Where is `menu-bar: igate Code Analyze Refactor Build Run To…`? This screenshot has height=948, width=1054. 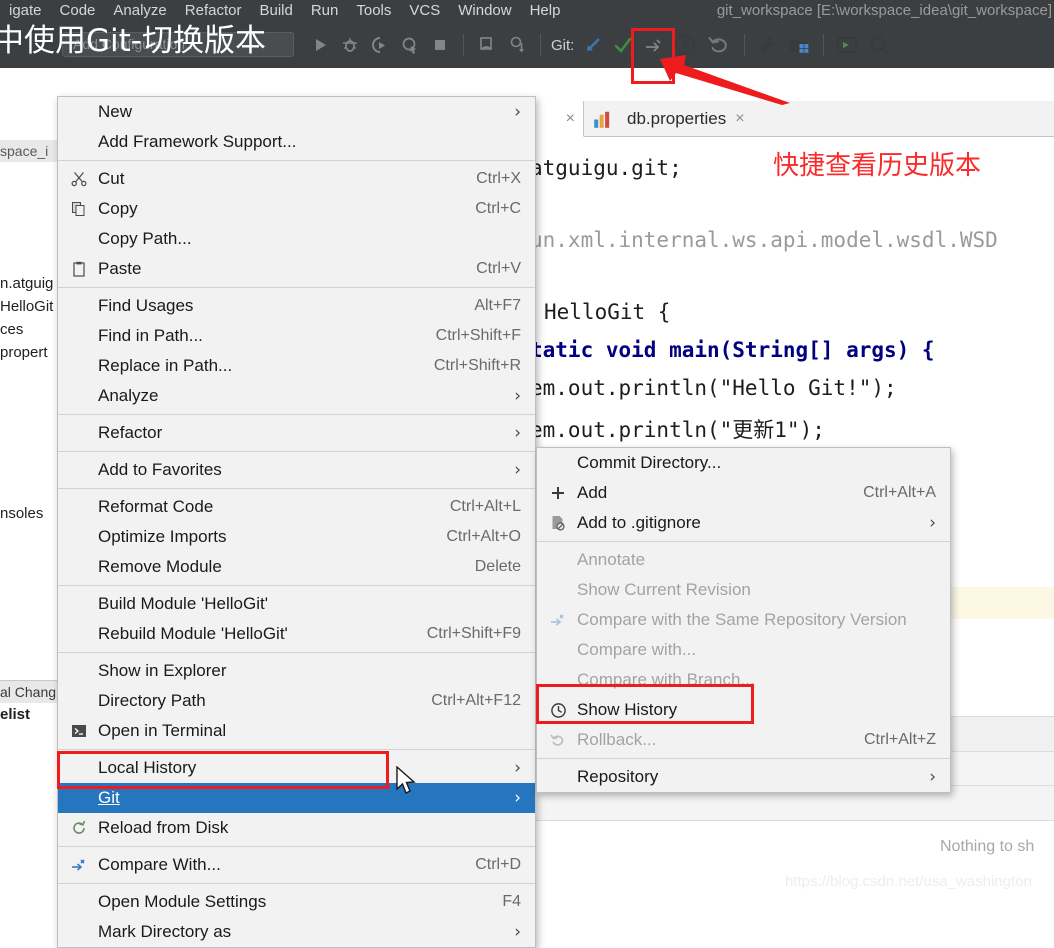
menu-bar: igate Code Analyze Refactor Build Run To… is located at coordinates (284, 11).